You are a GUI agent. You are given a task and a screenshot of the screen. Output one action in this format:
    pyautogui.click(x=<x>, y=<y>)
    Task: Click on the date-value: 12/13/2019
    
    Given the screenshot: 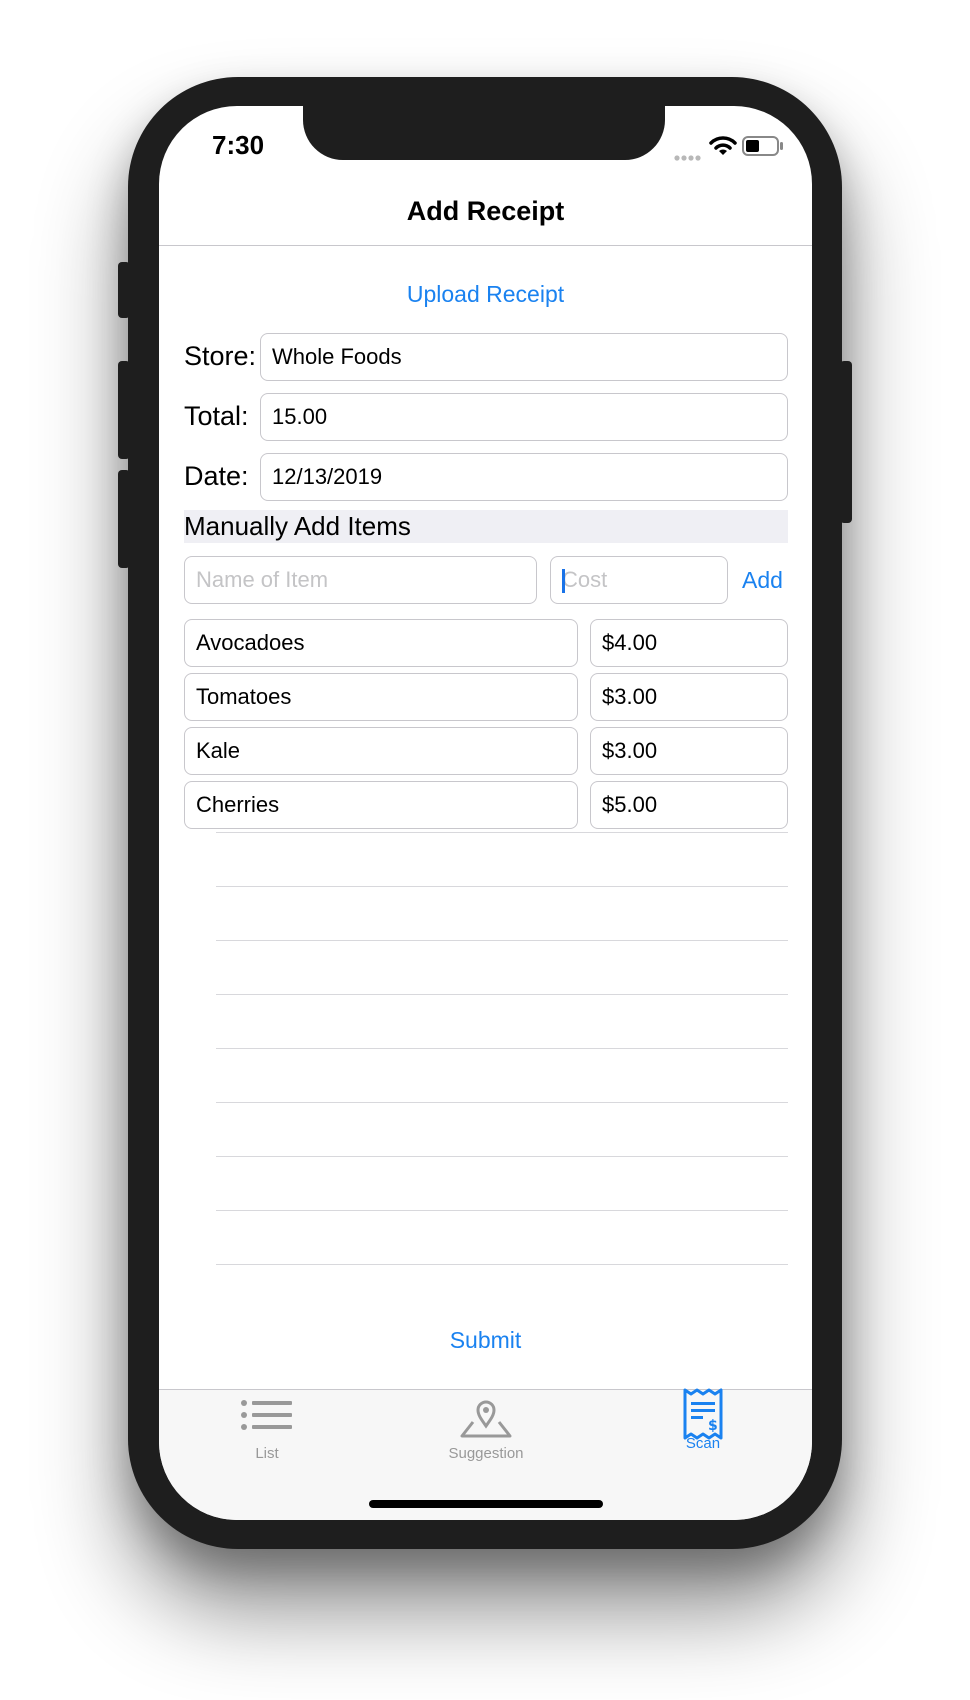 What is the action you would take?
    pyautogui.click(x=327, y=476)
    